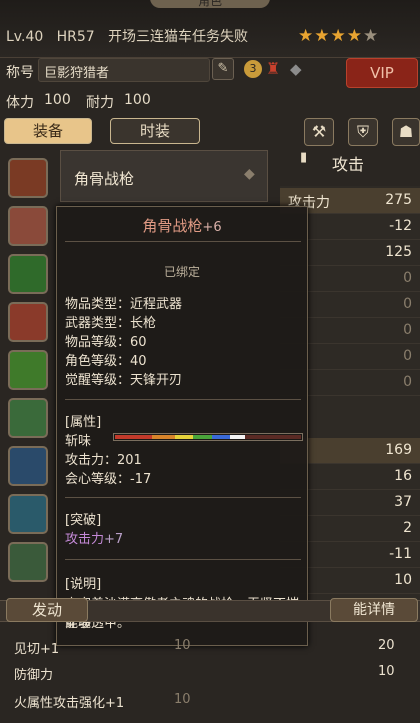 The width and height of the screenshot is (420, 723). Describe the element at coordinates (37, 649) in the screenshot. I see `skill-name: 见切+1` at that location.